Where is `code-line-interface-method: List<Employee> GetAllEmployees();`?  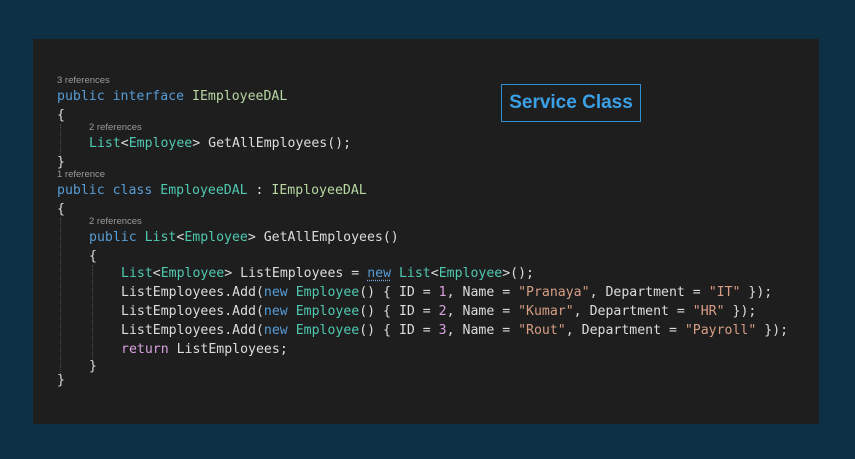
code-line-interface-method: List<Employee> GetAllEmployees(); is located at coordinates (220, 143).